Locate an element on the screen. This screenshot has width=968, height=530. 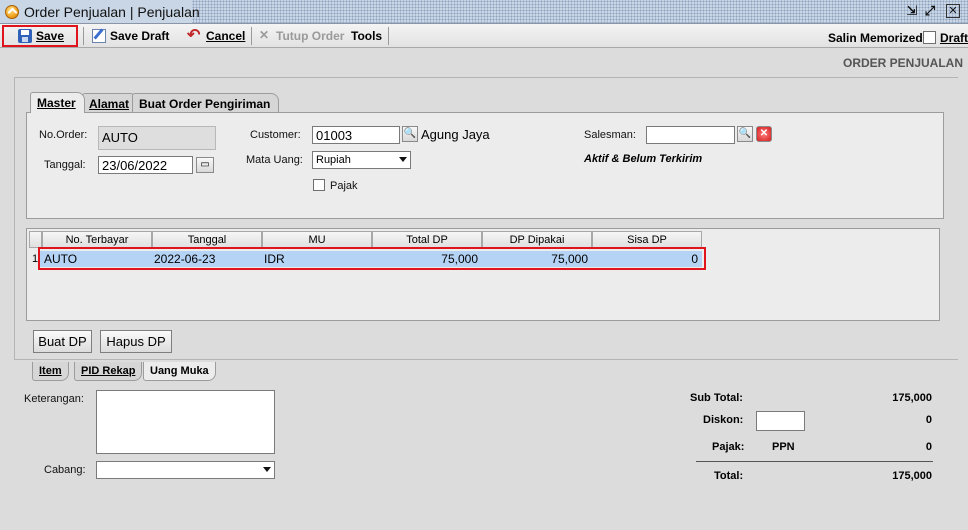
buat-dp-label: Buat DP is located at coordinates (62, 341).